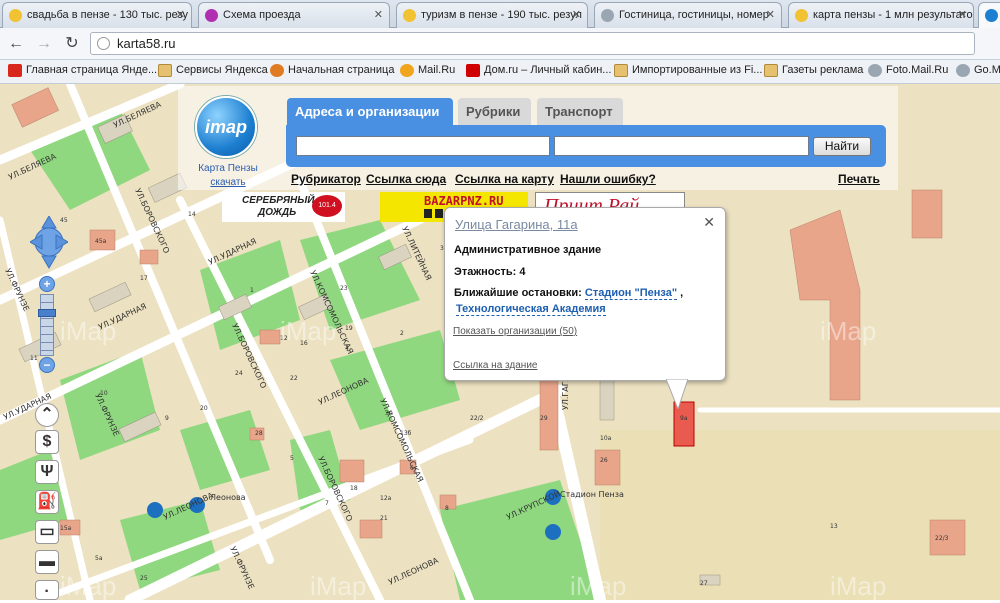  Describe the element at coordinates (294, 15) in the screenshot. I see `browser-tab-2: Схема проезда ✕` at that location.